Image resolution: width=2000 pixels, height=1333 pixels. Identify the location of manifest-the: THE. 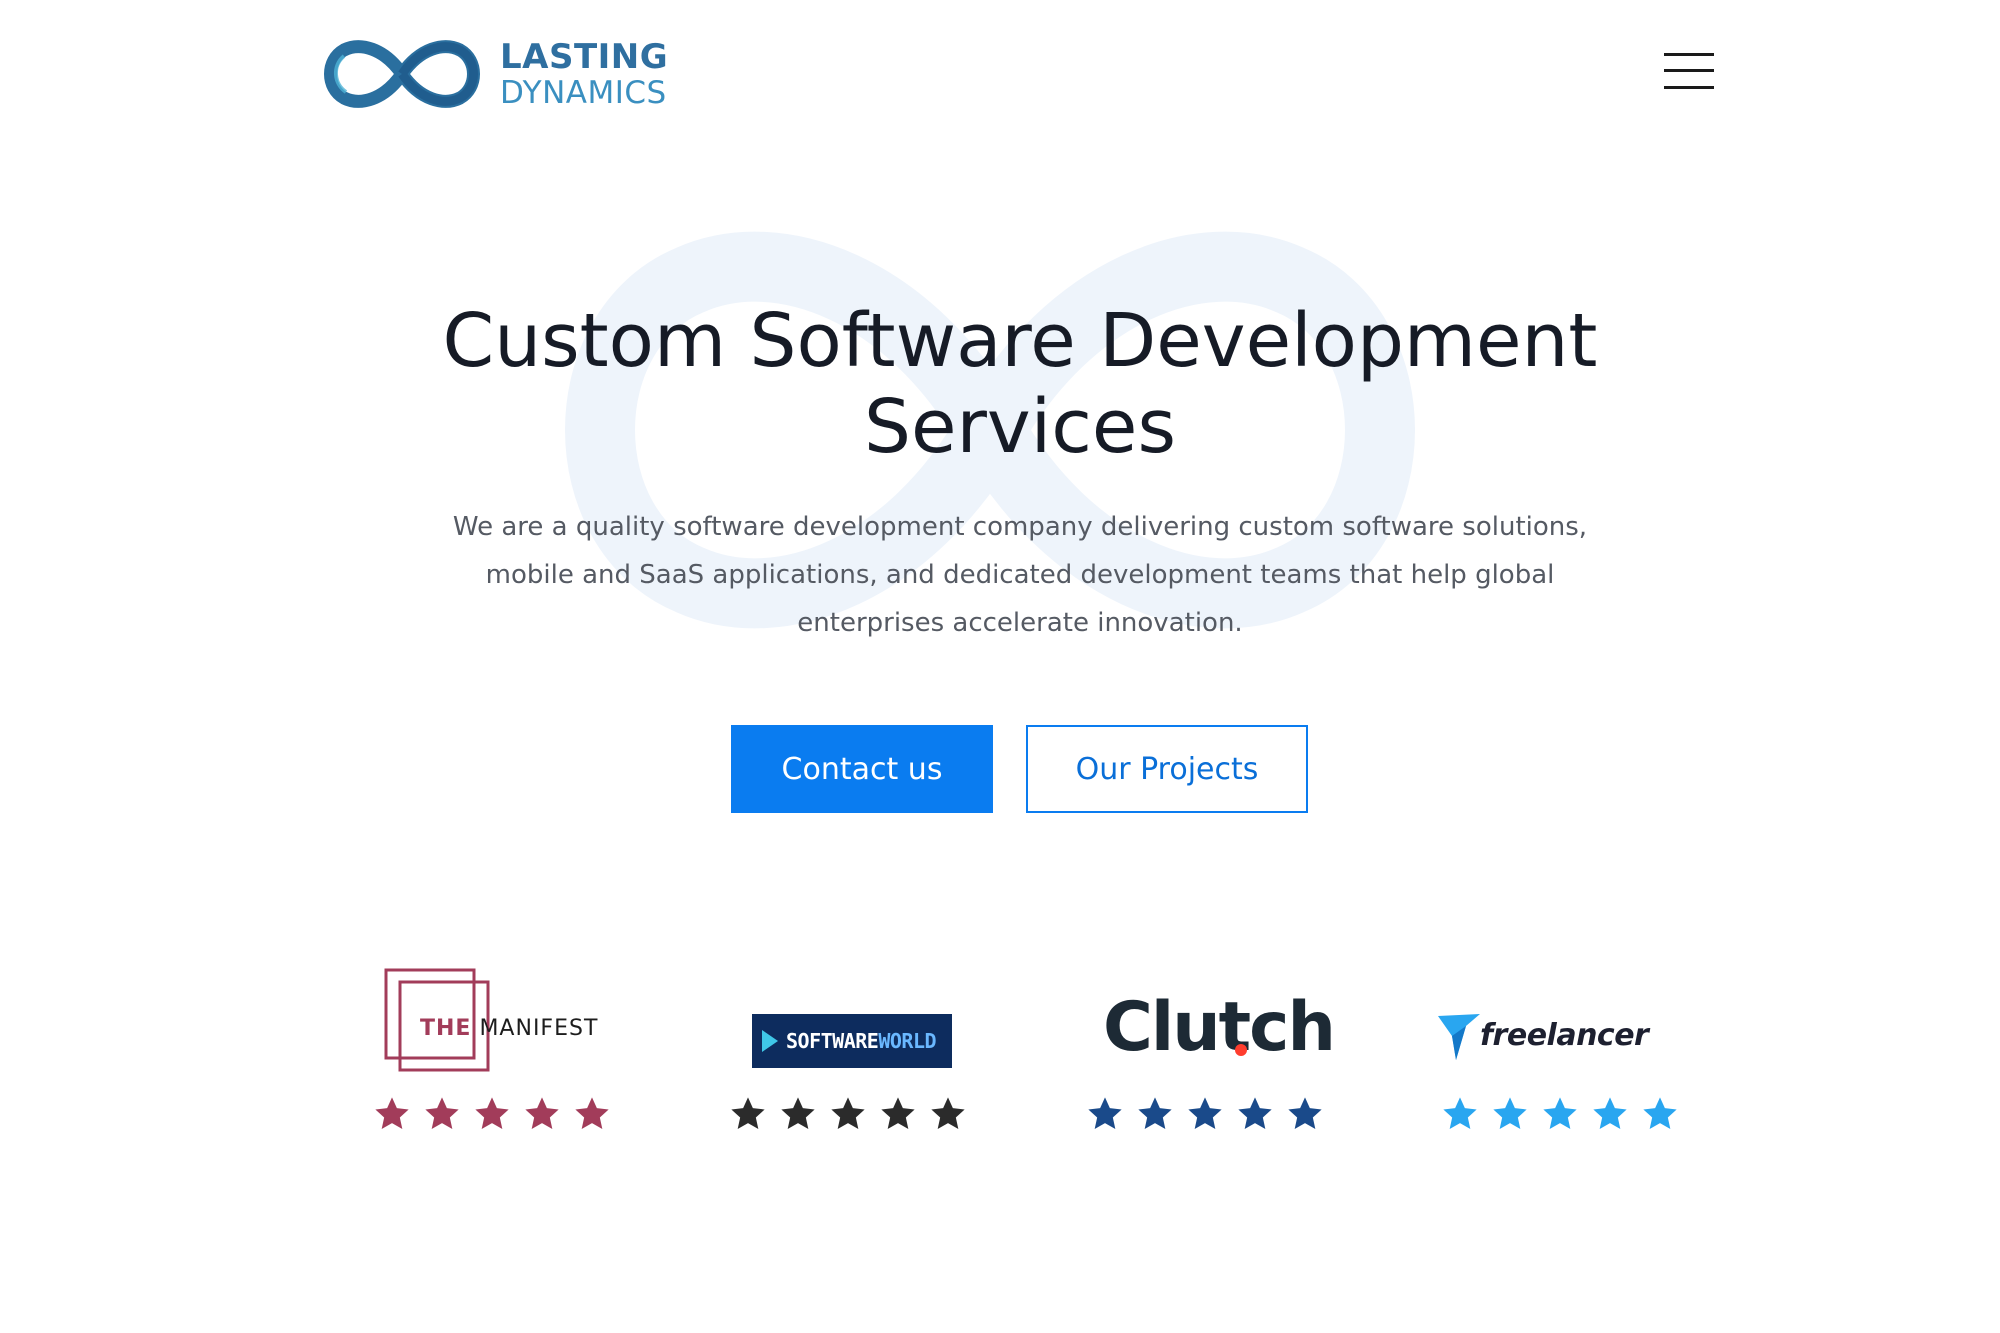
(446, 1028).